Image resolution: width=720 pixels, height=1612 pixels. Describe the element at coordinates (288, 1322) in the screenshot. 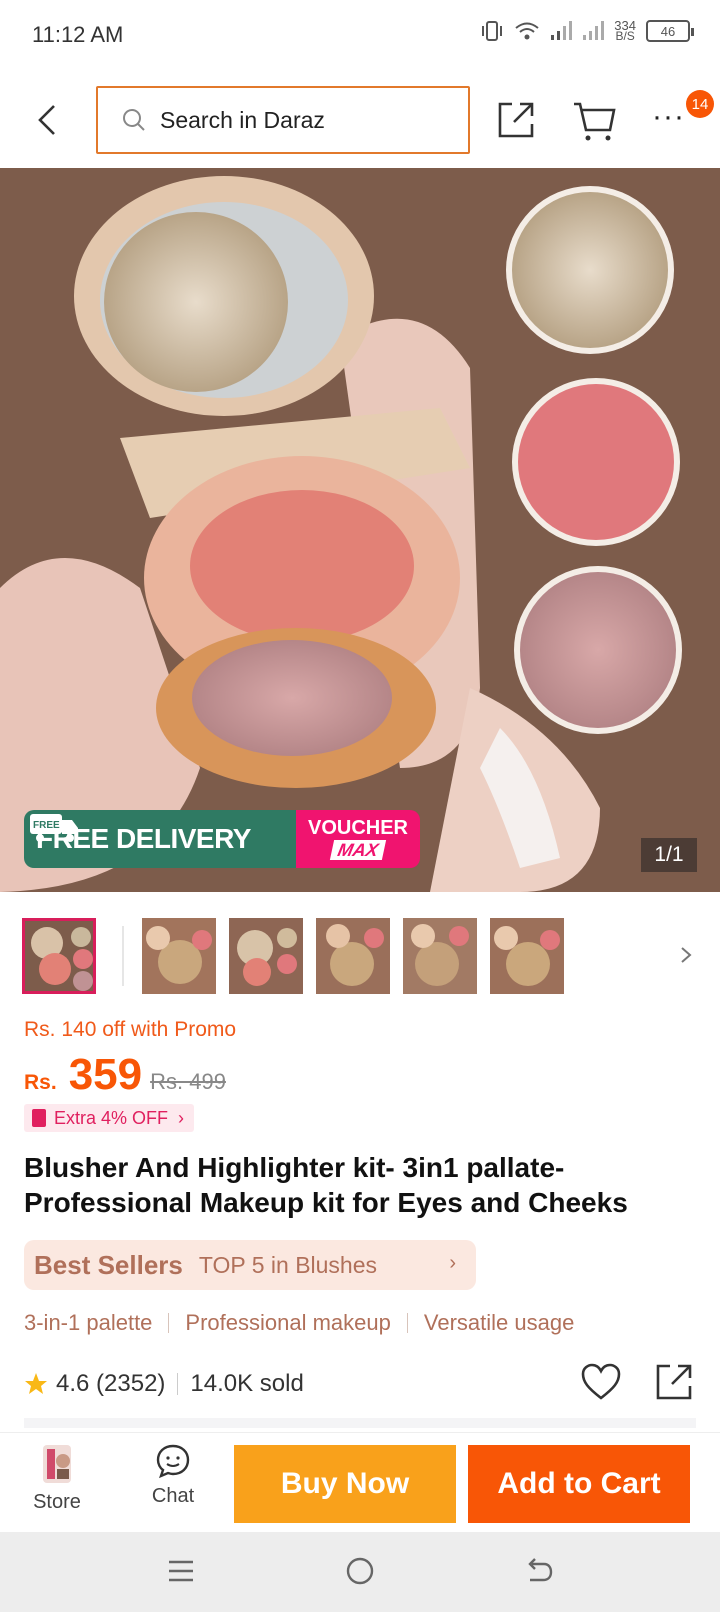

I see `feature-tag: Professional makeup` at that location.